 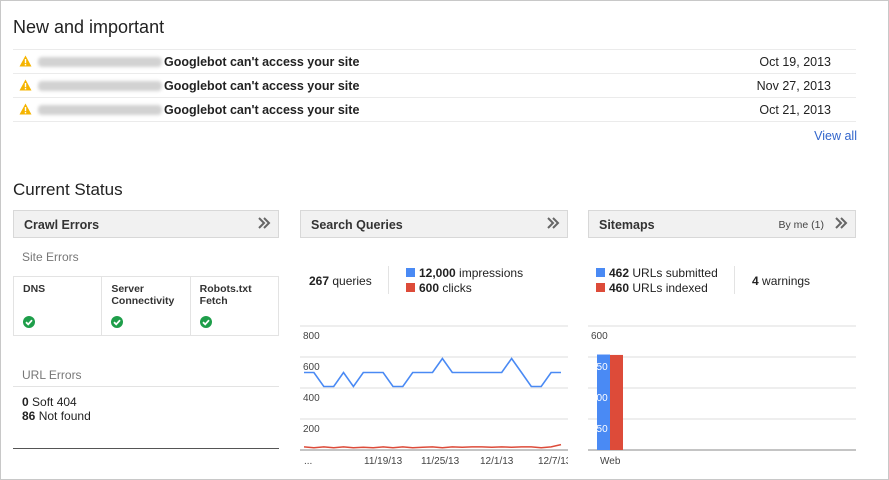 I want to click on new-important-heading: New and important, so click(x=89, y=27).